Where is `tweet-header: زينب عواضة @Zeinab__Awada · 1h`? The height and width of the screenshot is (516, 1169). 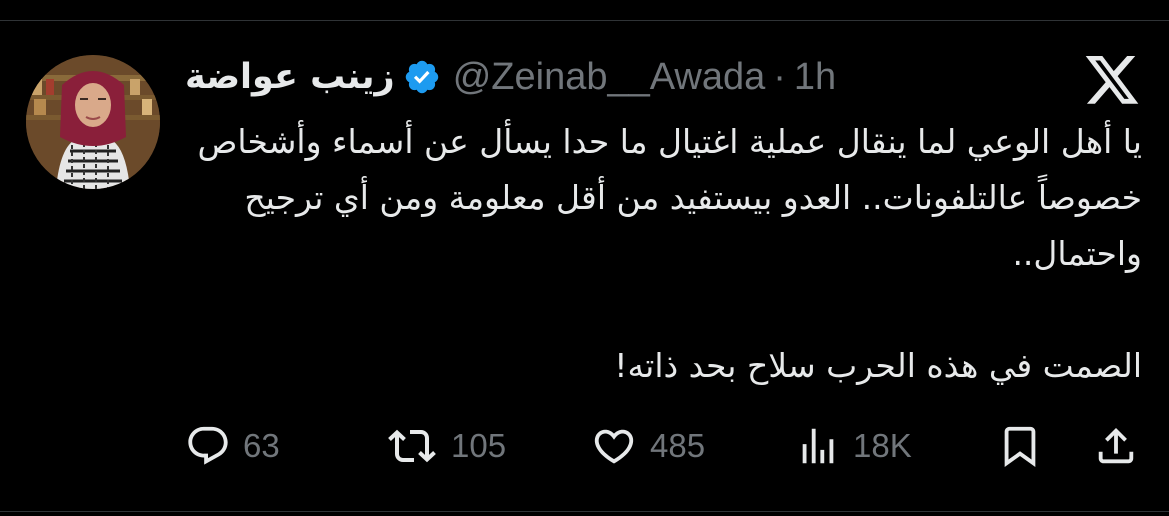
tweet-header: زينب عواضة @Zeinab__Awada · 1h is located at coordinates (510, 77).